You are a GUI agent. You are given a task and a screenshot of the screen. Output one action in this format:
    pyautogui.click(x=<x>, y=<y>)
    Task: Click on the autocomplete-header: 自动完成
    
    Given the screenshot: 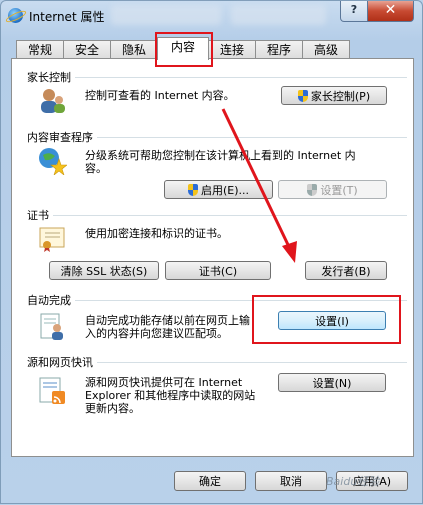 What is the action you would take?
    pyautogui.click(x=49, y=300)
    